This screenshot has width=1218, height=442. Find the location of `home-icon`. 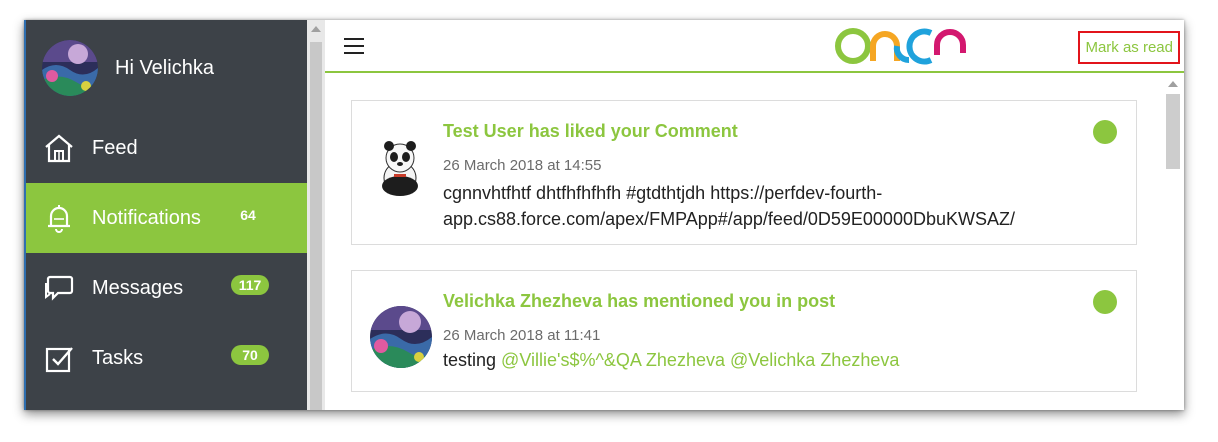

home-icon is located at coordinates (59, 148).